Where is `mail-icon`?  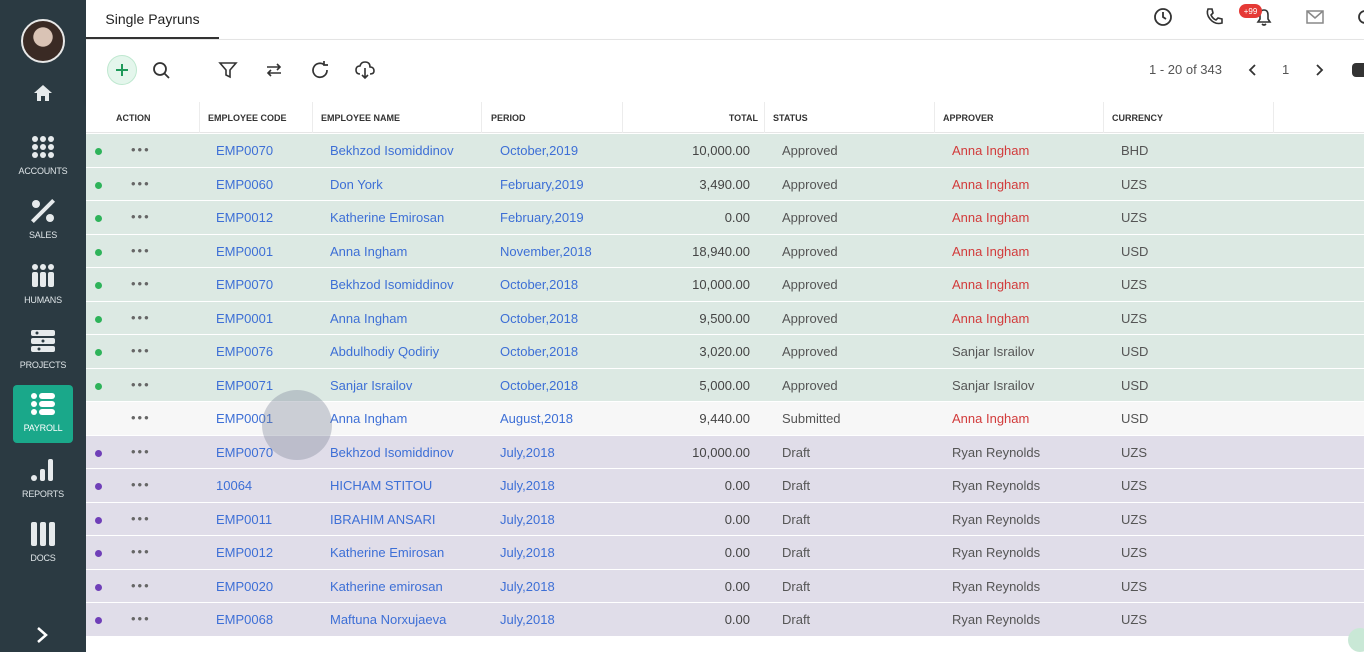
mail-icon is located at coordinates (1315, 17).